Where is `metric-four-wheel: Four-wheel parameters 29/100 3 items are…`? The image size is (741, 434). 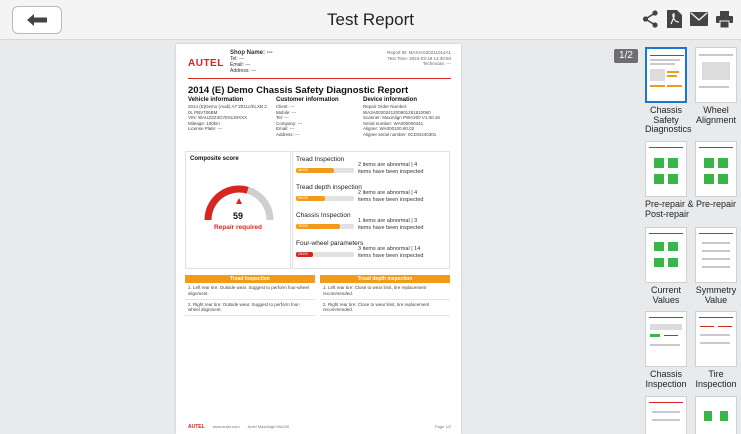 metric-four-wheel: Four-wheel parameters 29/100 3 items are… is located at coordinates (360, 249).